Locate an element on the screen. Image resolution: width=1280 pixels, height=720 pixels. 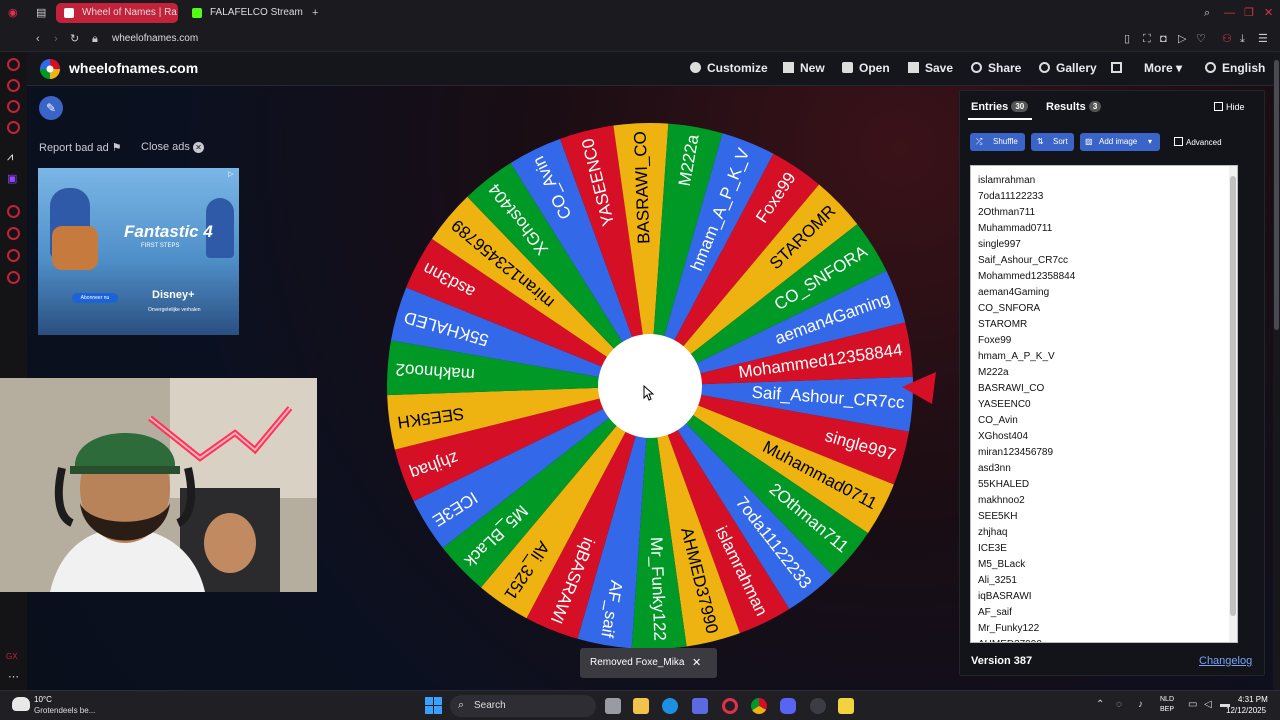
pencil-icon: ✎ is located at coordinates (51, 108).